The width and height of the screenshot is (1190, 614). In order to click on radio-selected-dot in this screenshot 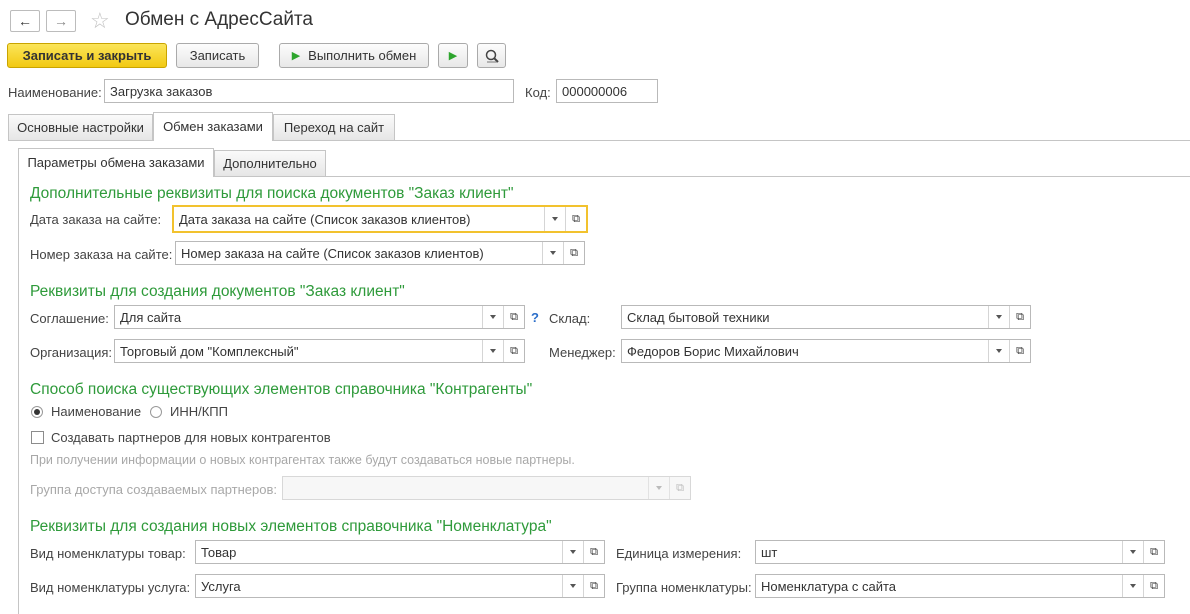, I will do `click(37, 412)`.